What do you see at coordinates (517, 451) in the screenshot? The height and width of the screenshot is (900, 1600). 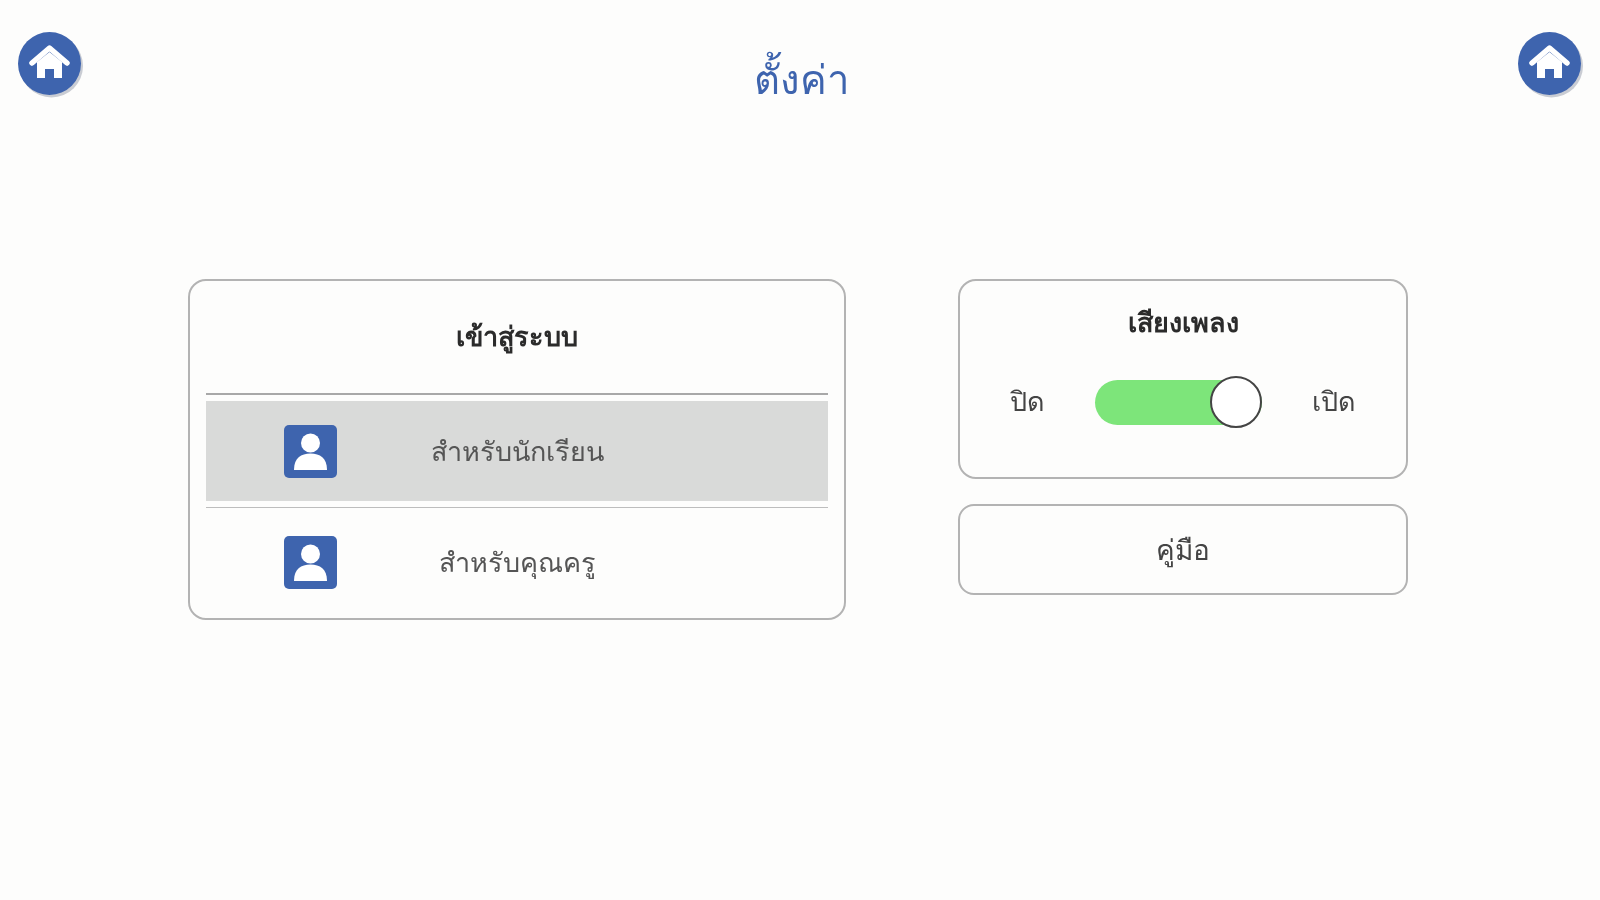 I see `login-option: สำหรับนักเรียน` at bounding box center [517, 451].